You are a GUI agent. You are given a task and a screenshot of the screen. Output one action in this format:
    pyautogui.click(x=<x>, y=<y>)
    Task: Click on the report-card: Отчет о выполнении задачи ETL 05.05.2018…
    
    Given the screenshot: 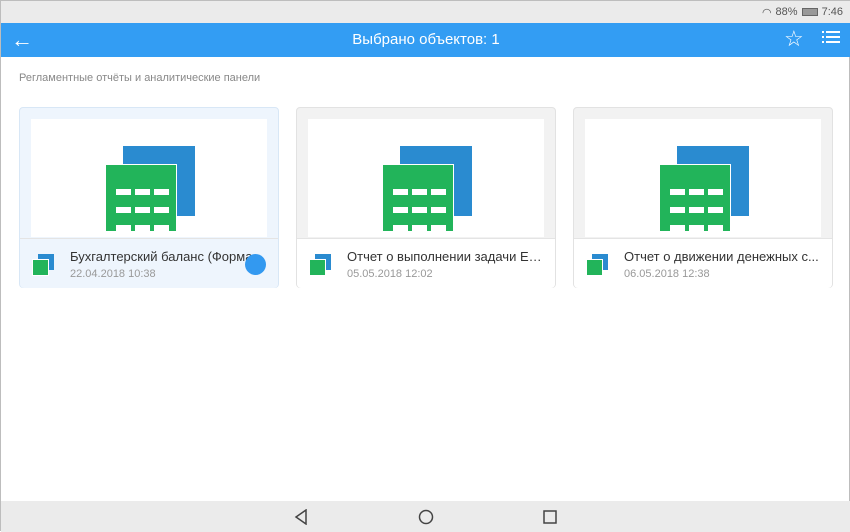 What is the action you would take?
    pyautogui.click(x=426, y=197)
    